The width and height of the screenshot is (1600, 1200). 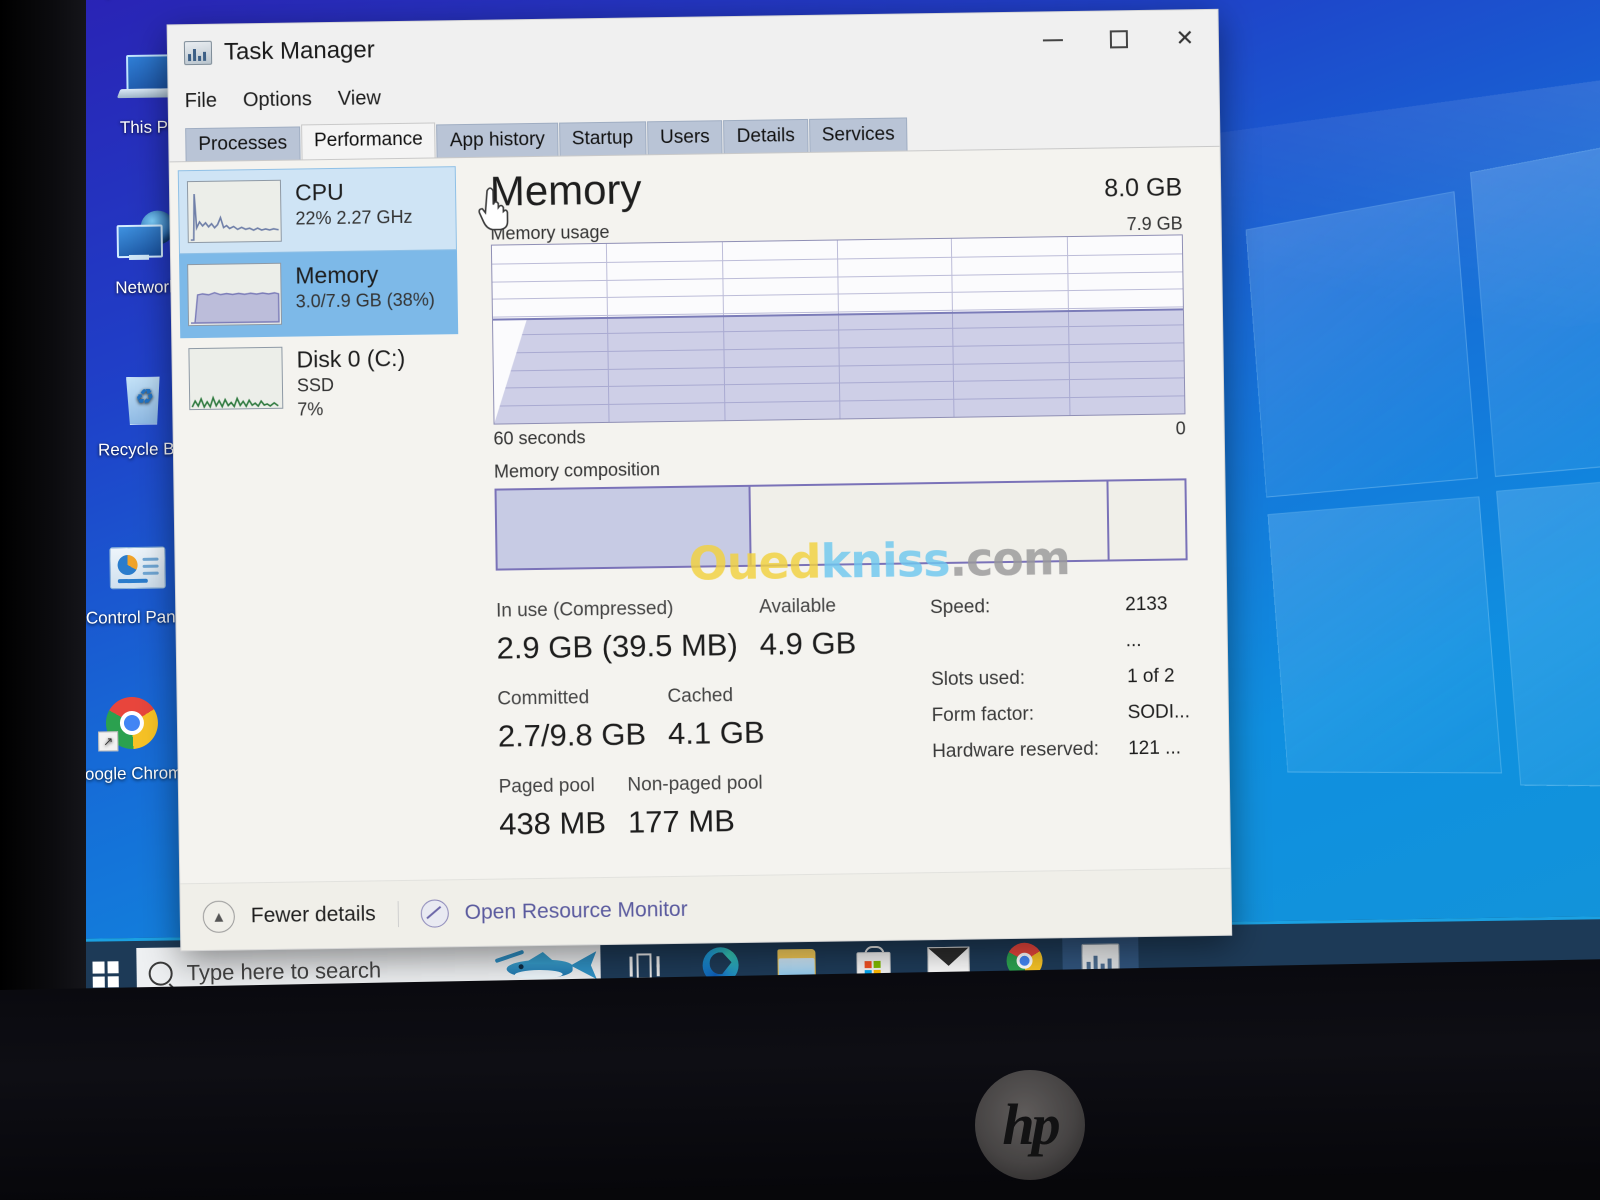 I want to click on tab-startup: Startup, so click(x=602, y=138).